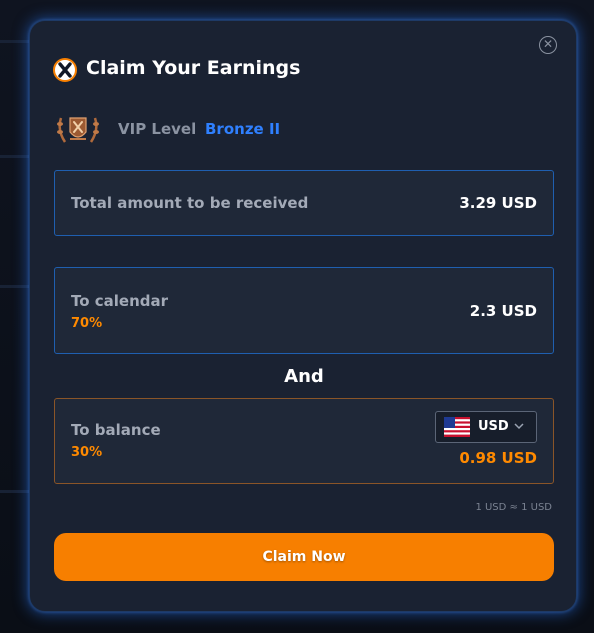 The width and height of the screenshot is (594, 633). What do you see at coordinates (120, 301) in the screenshot?
I see `calendar-label: To calendar` at bounding box center [120, 301].